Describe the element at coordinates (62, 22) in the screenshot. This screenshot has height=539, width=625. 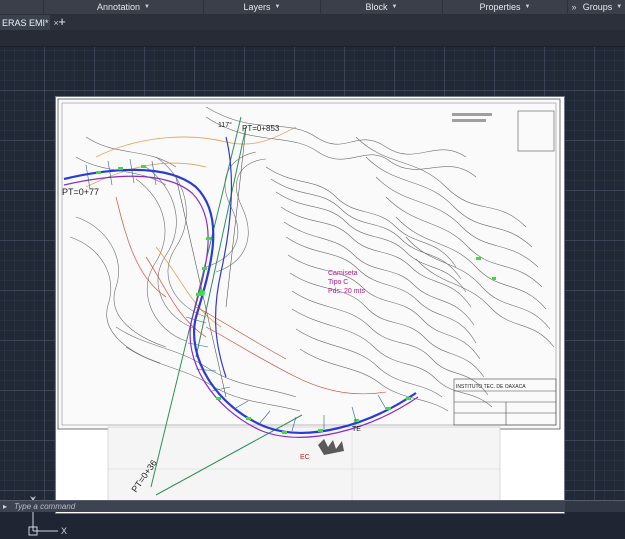
I see `new-tab-button: +` at that location.